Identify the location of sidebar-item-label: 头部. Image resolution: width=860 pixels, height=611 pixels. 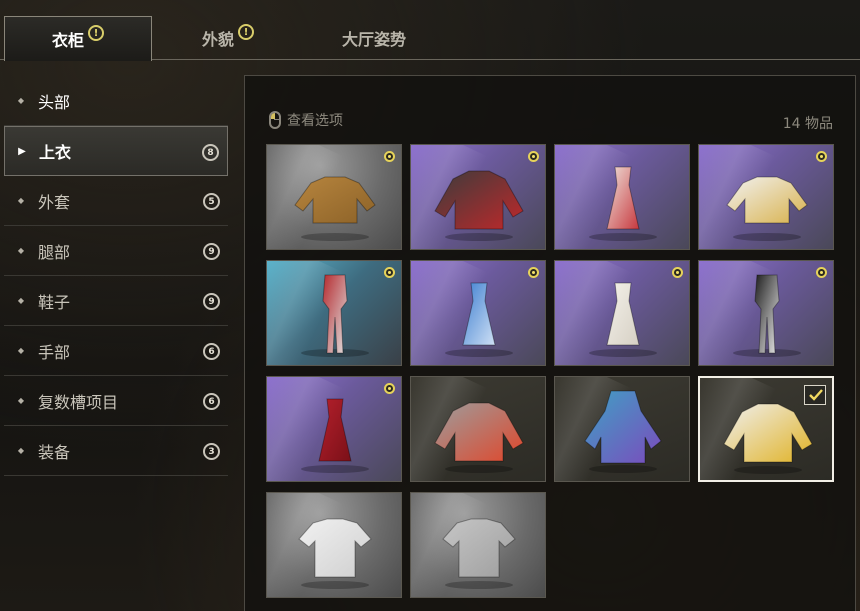
(54, 102).